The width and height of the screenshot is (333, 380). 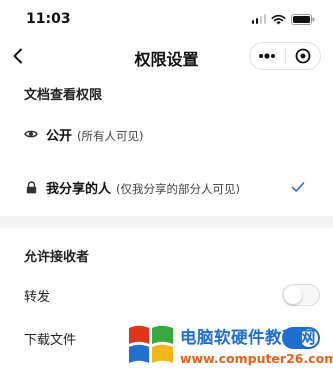 I want to click on mini-program-capsule, so click(x=285, y=56).